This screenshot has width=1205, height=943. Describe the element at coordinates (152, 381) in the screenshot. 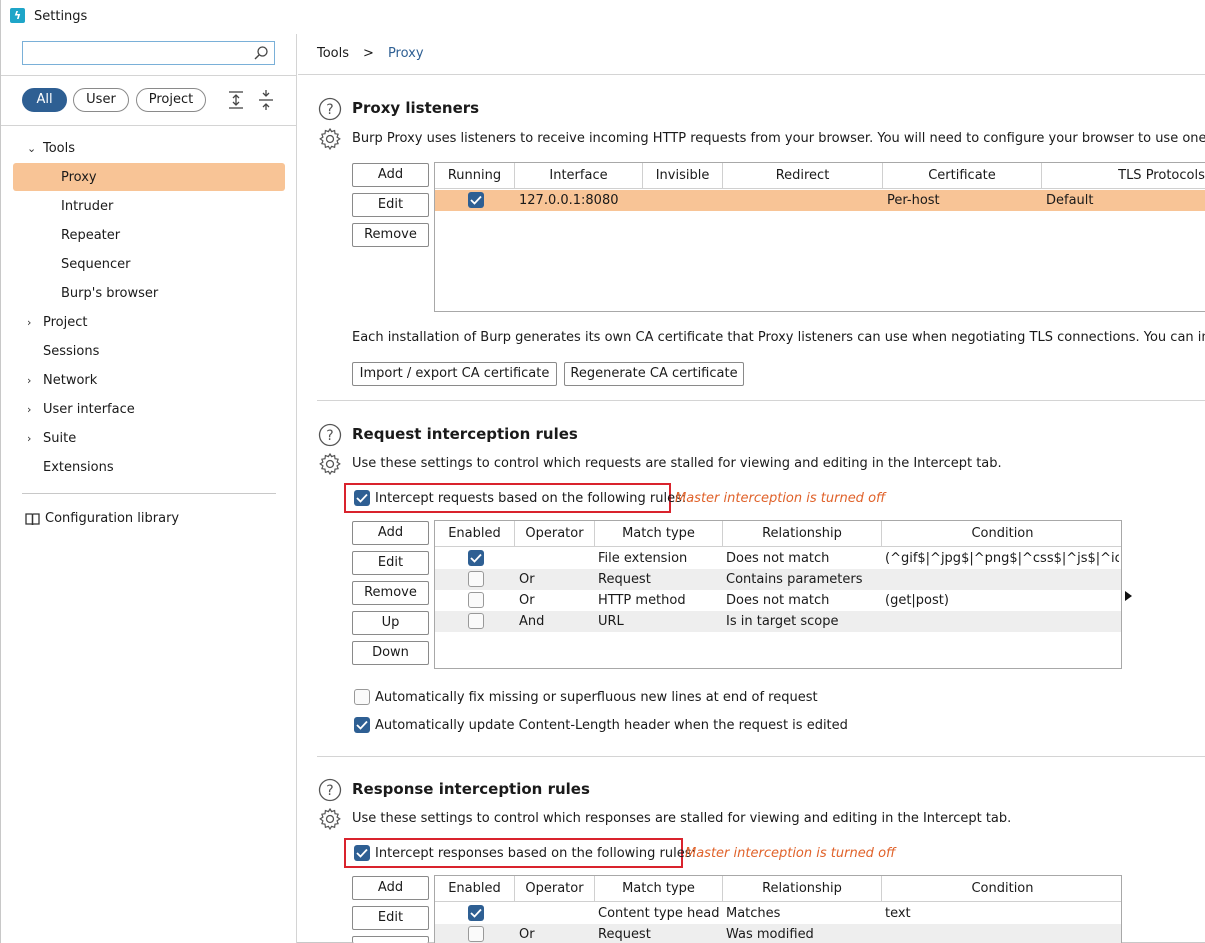

I see `tree-item-network: › Network` at that location.